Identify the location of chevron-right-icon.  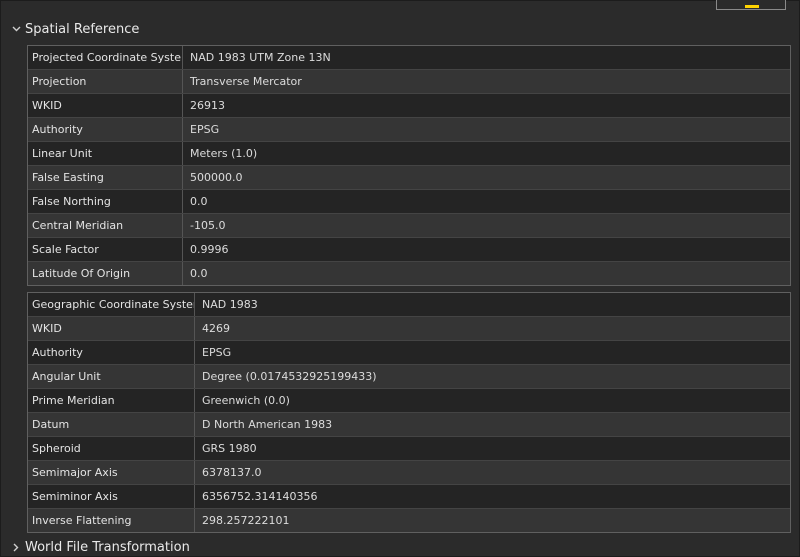
(16, 547).